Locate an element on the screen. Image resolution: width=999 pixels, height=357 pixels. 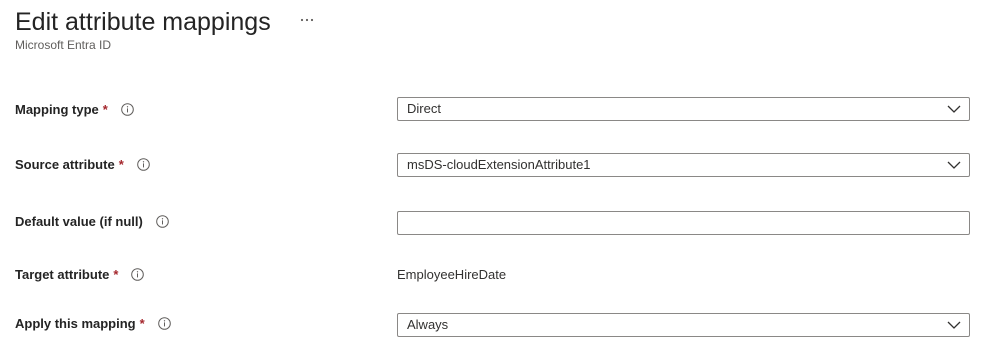
more-horizontal-icon is located at coordinates (307, 20).